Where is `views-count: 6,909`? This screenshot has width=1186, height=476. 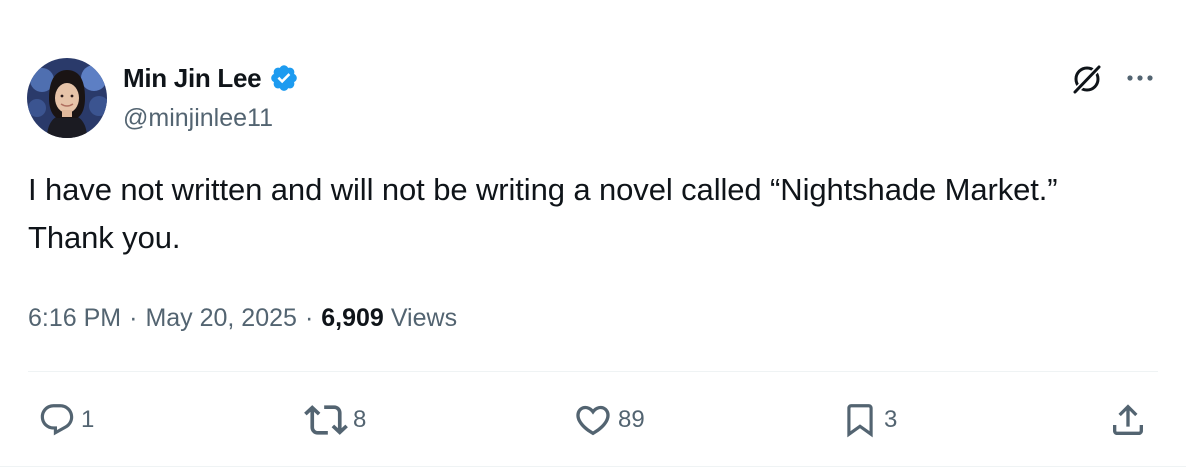 views-count: 6,909 is located at coordinates (352, 317).